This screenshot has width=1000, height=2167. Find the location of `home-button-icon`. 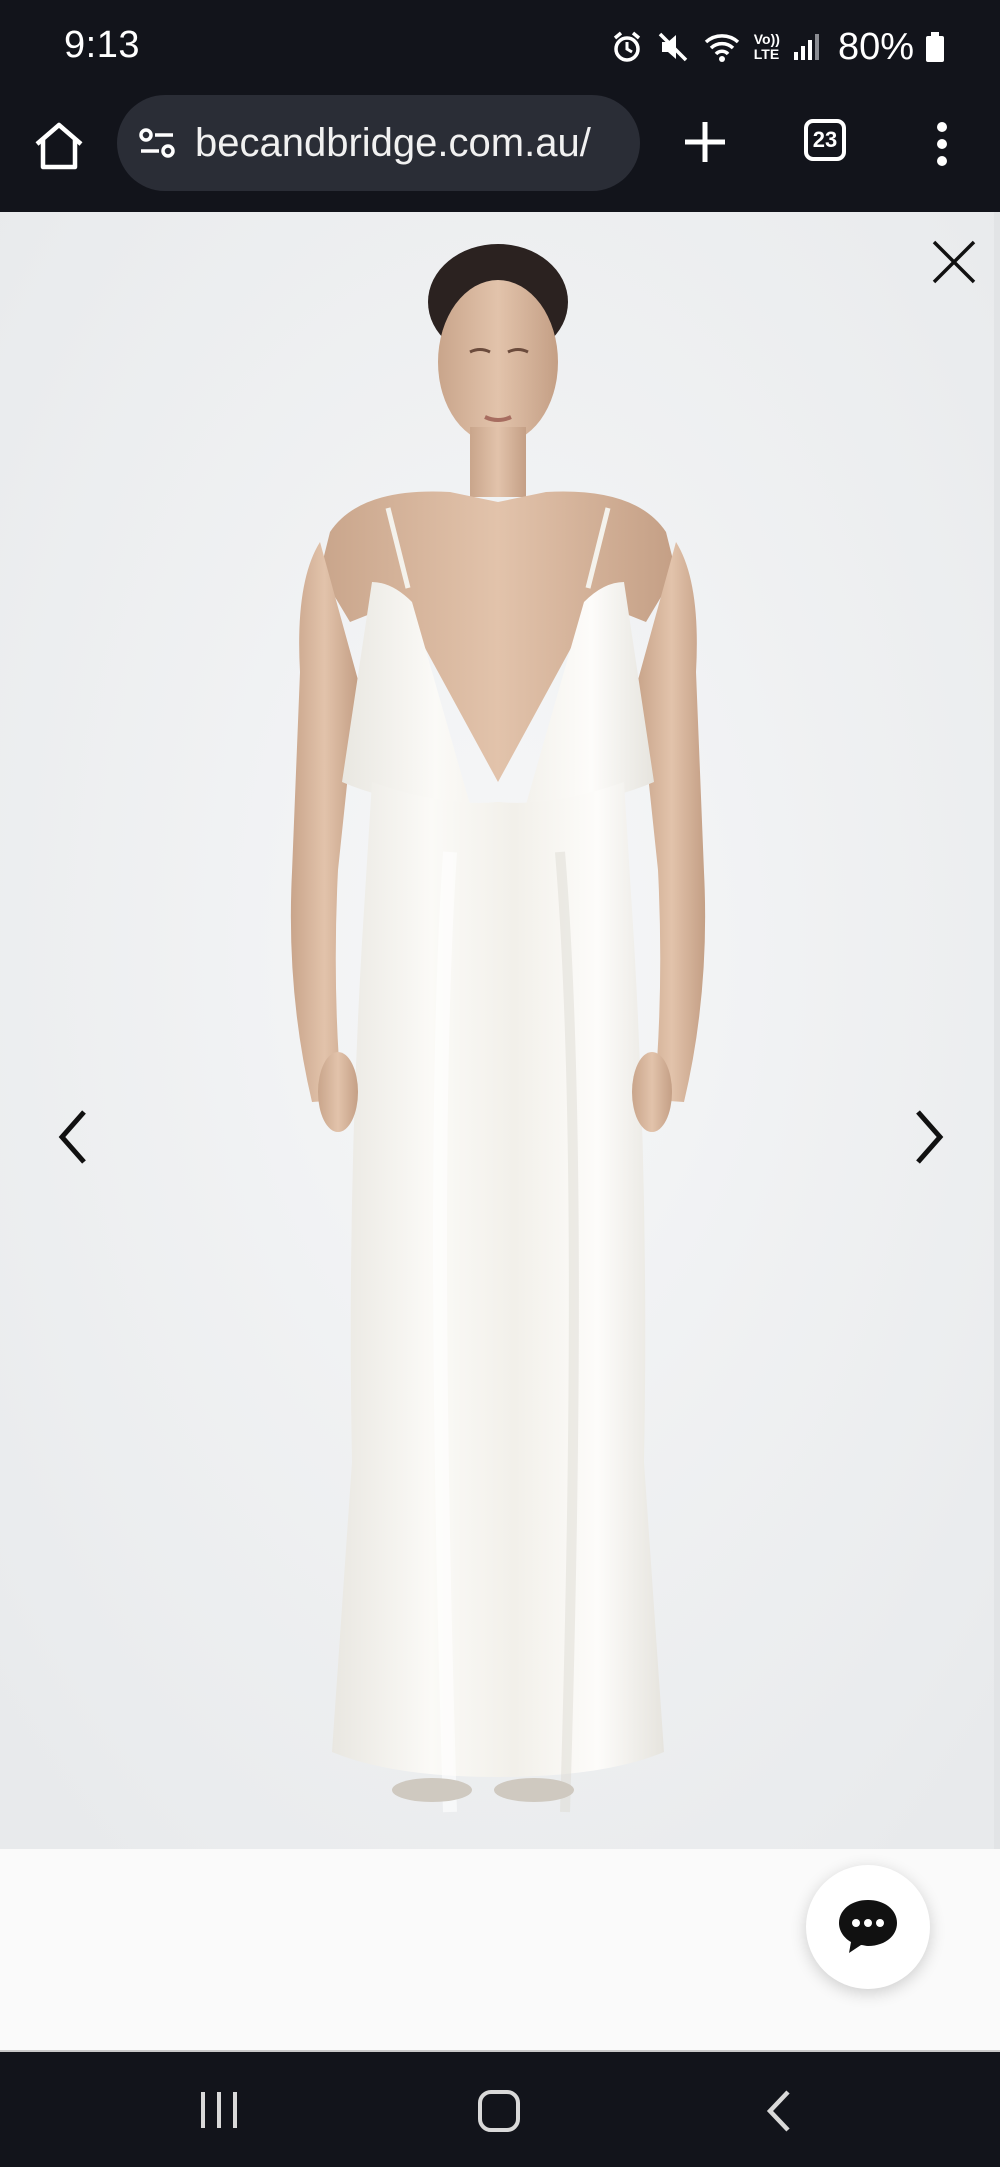

home-button-icon is located at coordinates (499, 2111).